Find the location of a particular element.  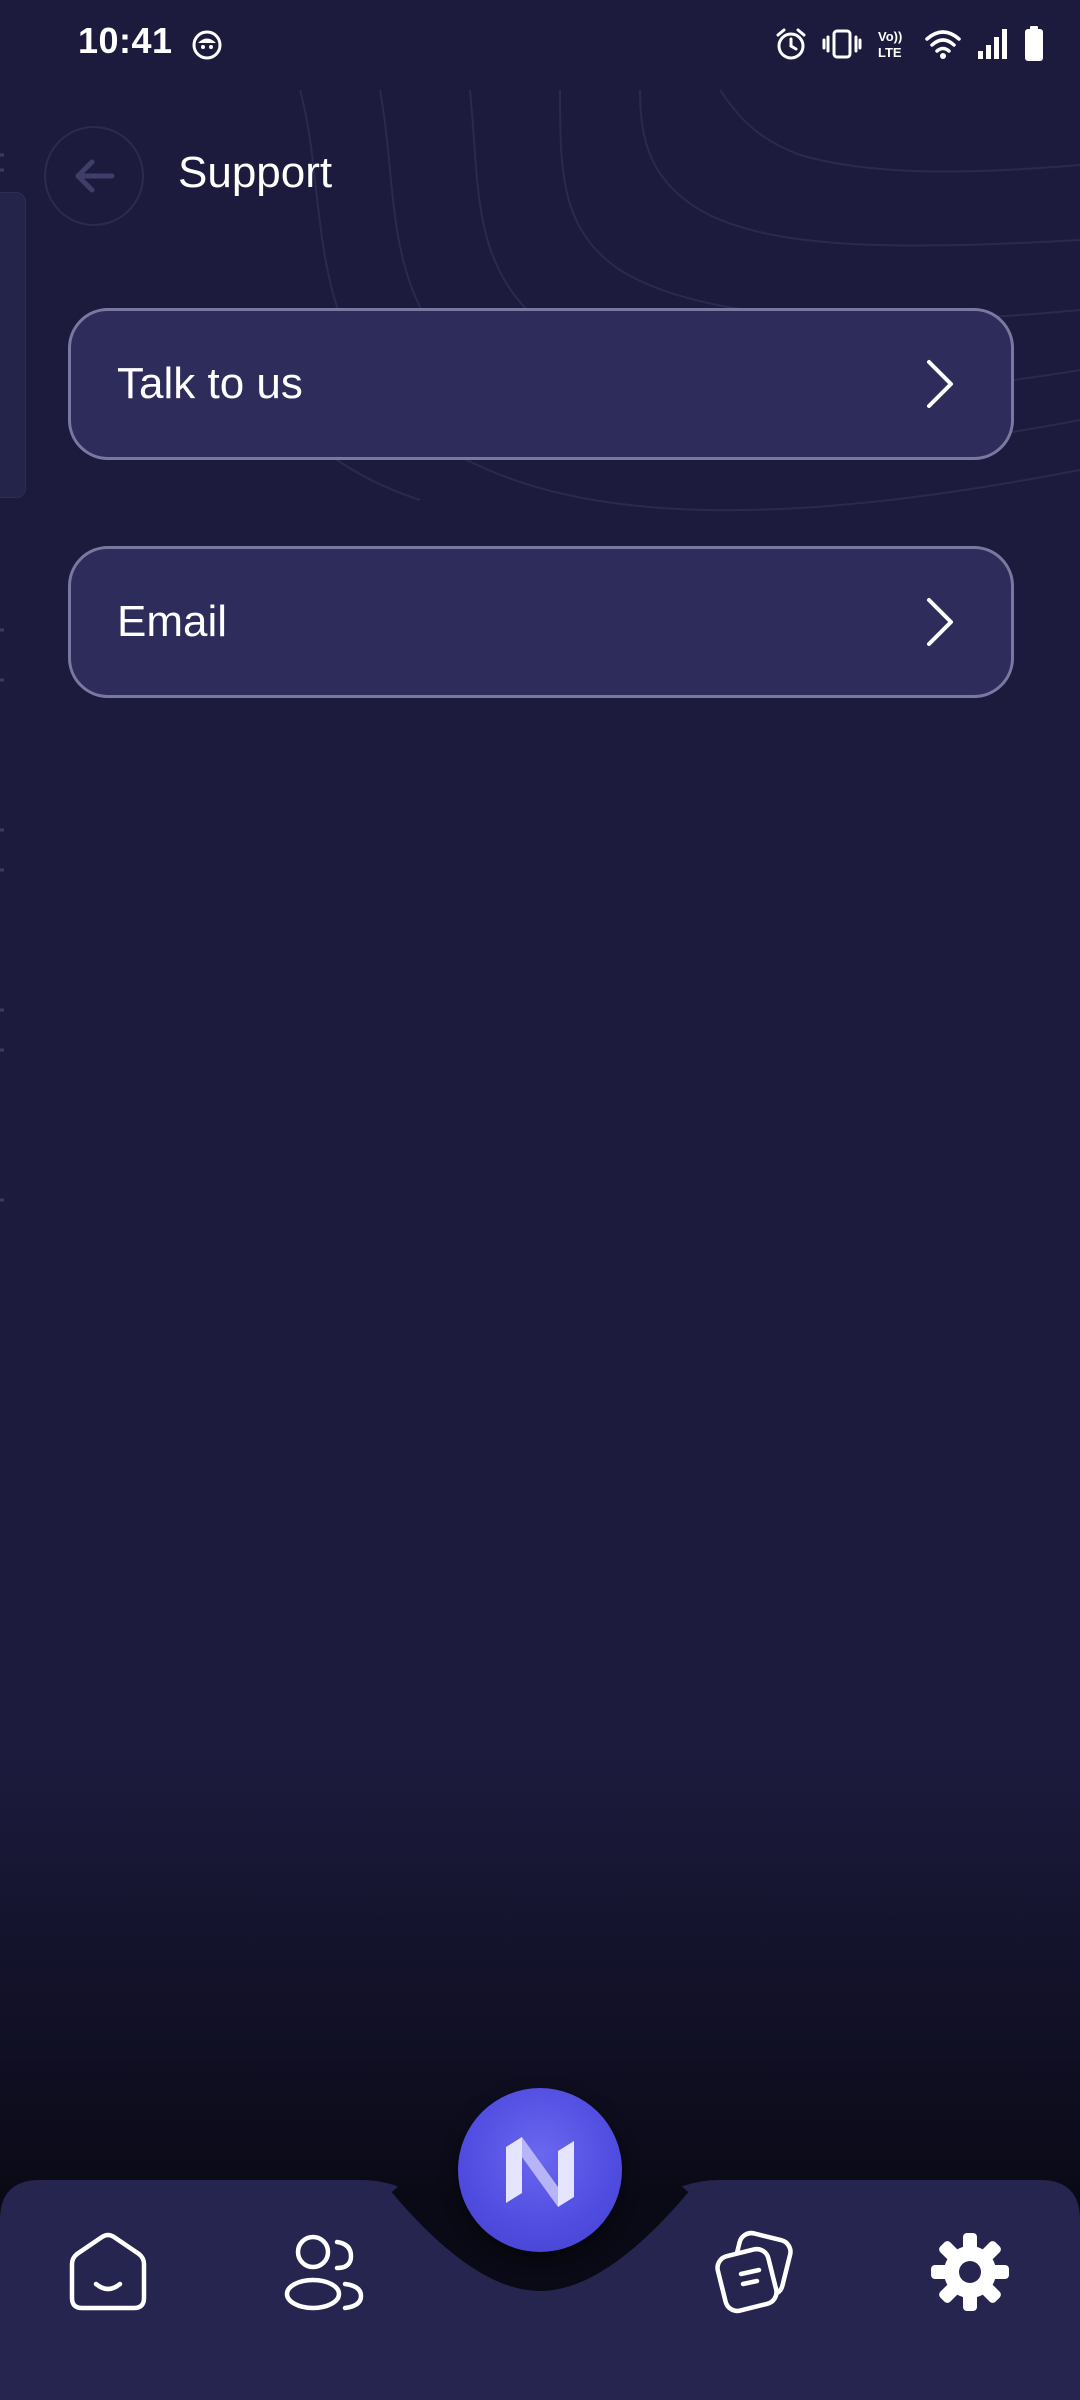

app-notification-icon is located at coordinates (207, 45).